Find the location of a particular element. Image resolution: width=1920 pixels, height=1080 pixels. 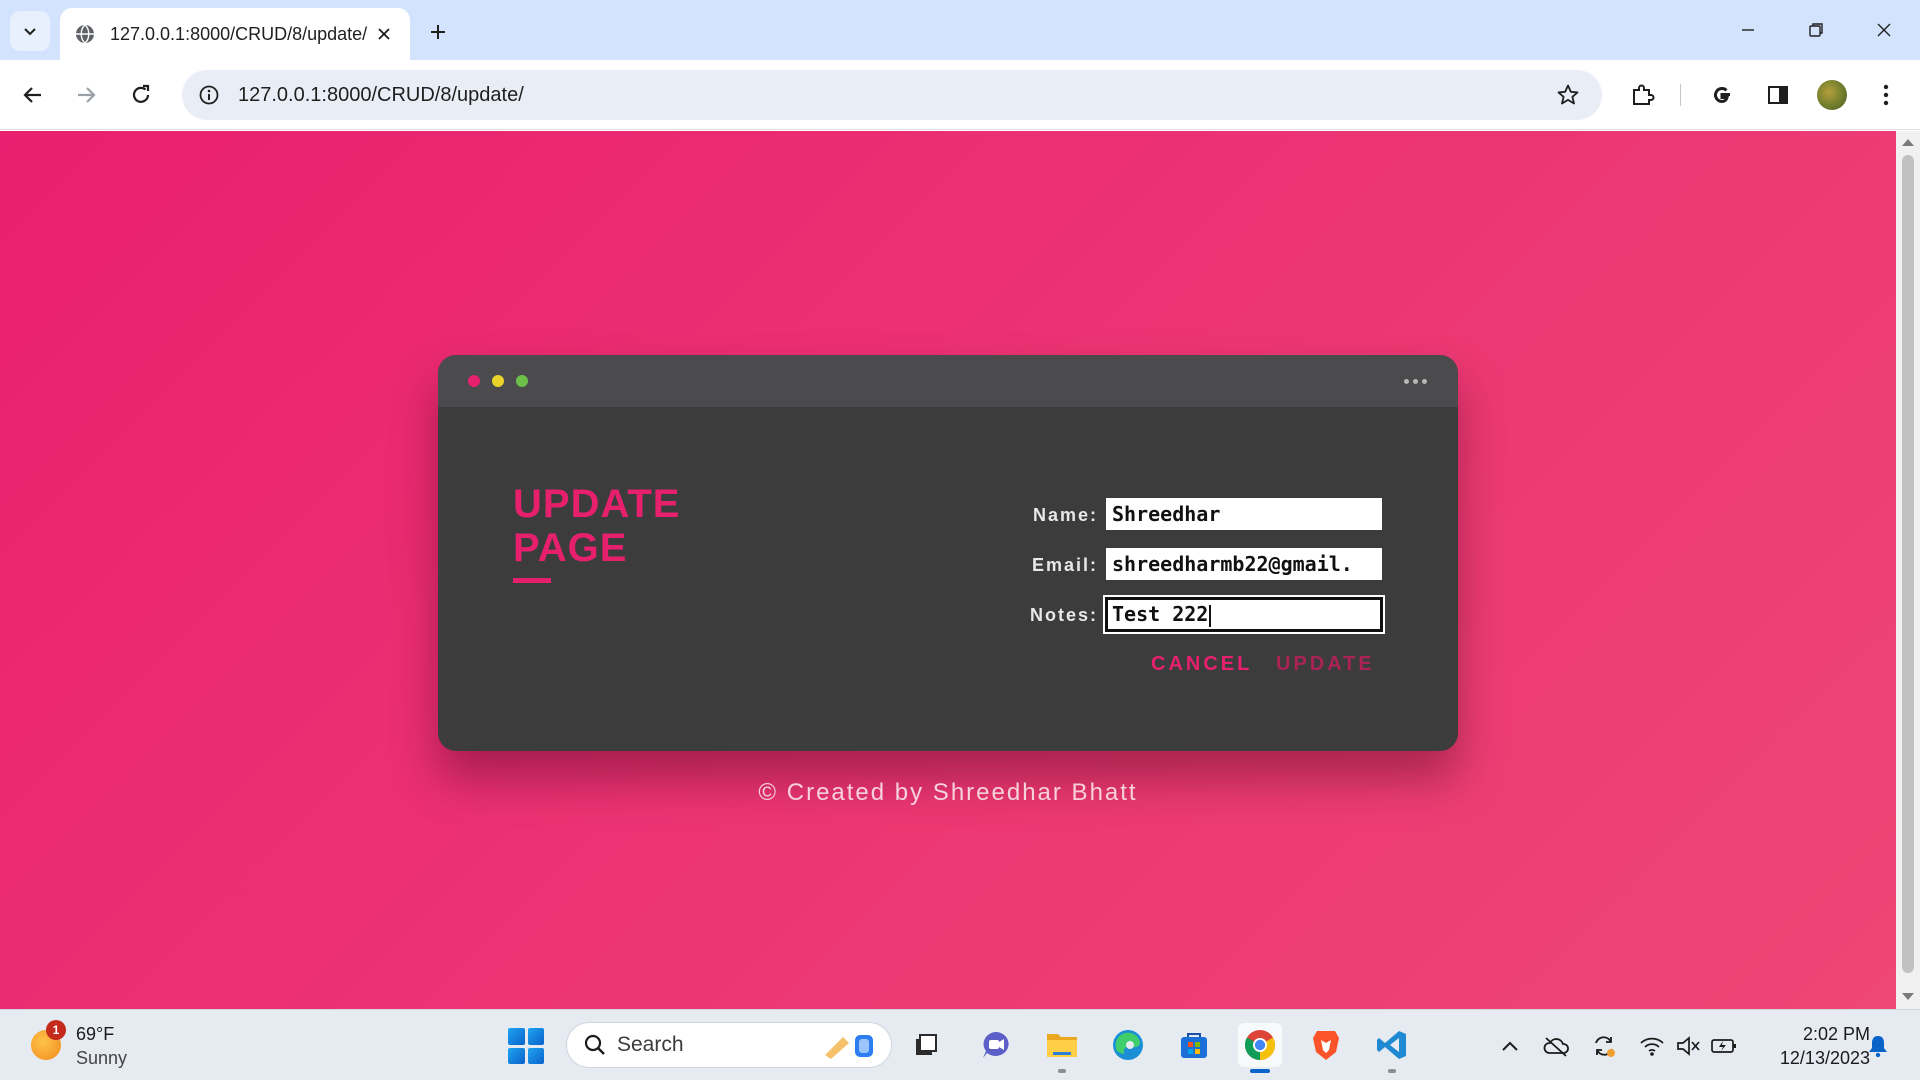

scroll-down-icon is located at coordinates (1908, 996).